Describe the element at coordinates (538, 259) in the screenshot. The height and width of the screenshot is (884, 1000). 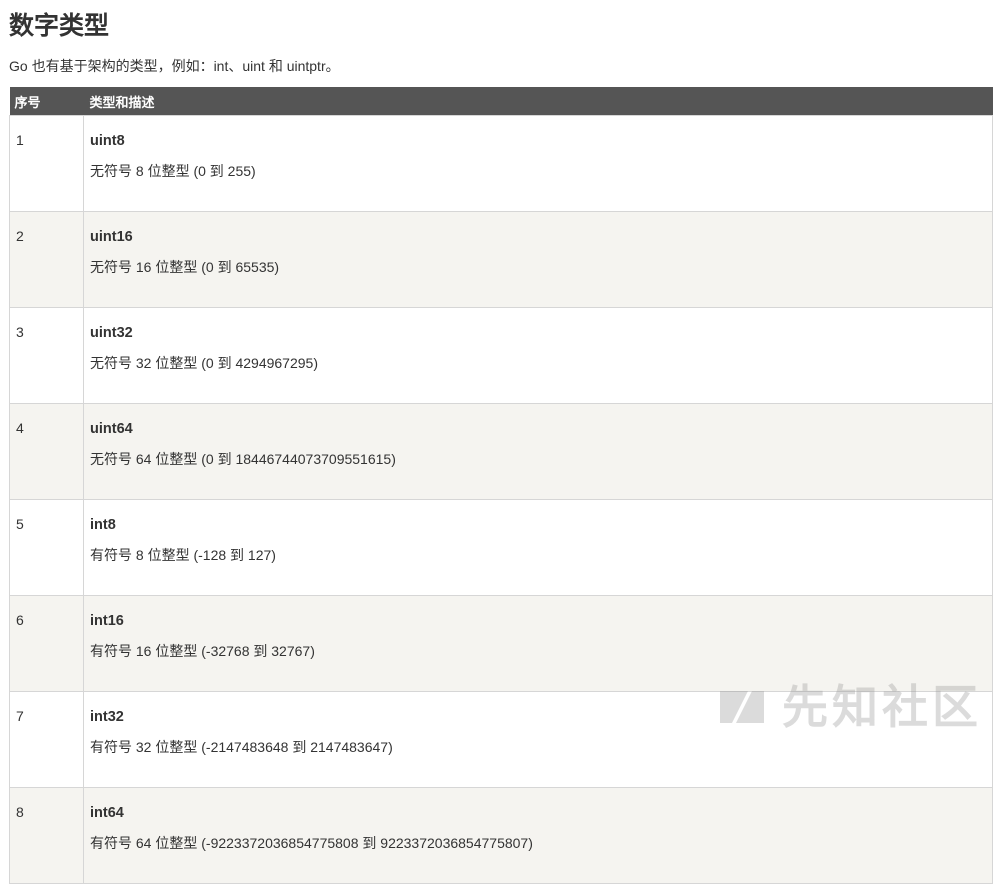
I see `row-content: uint16 无符号 16 位整型 (0 到 65535)` at that location.